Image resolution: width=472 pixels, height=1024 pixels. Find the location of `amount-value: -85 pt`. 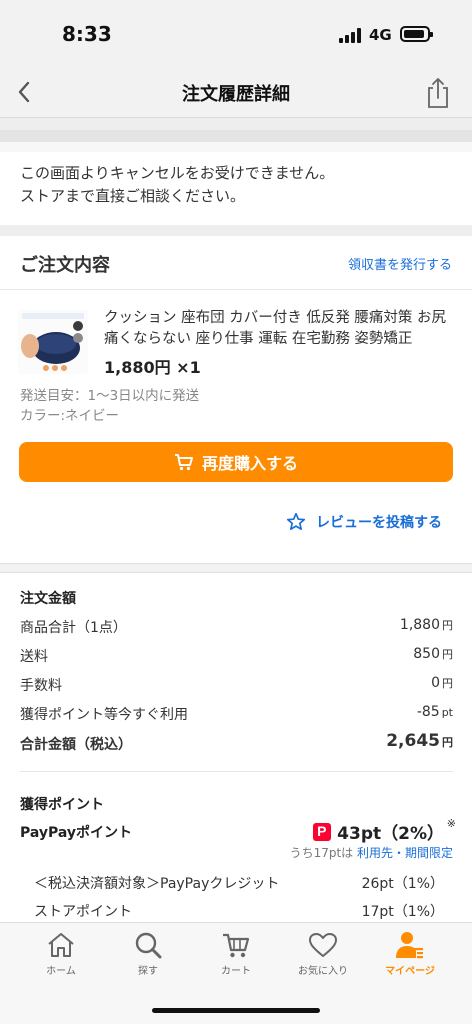

amount-value: -85 pt is located at coordinates (434, 712).